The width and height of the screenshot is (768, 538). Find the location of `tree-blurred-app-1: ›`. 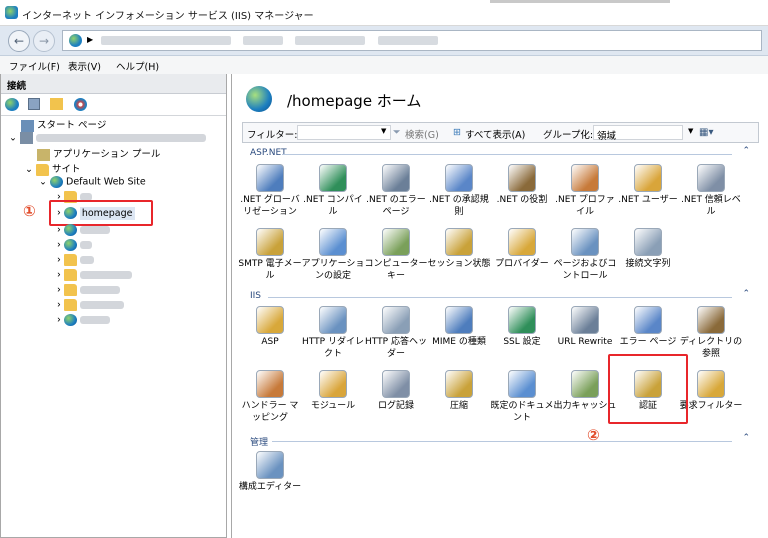

tree-blurred-app-1: › is located at coordinates (83, 230).